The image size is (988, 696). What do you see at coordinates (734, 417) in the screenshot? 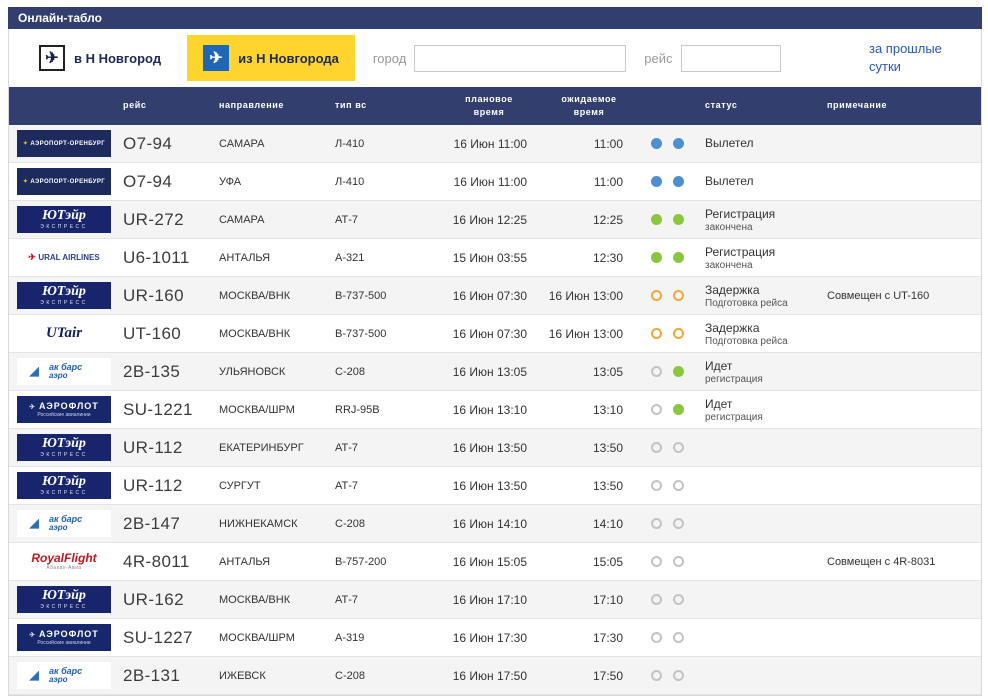
I see `status-detail: регистрация` at bounding box center [734, 417].